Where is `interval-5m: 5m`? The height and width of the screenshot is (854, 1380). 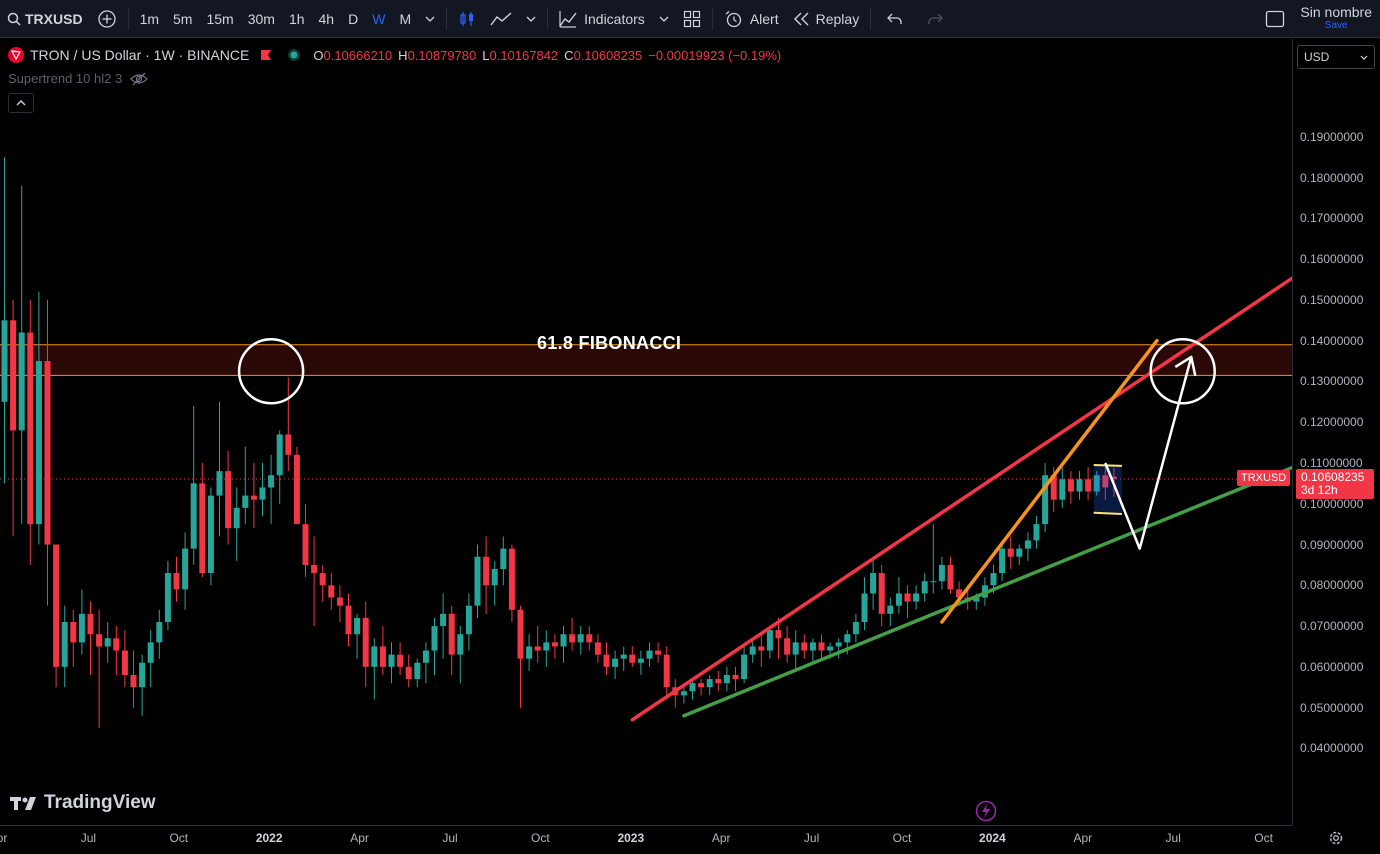 interval-5m: 5m is located at coordinates (182, 19).